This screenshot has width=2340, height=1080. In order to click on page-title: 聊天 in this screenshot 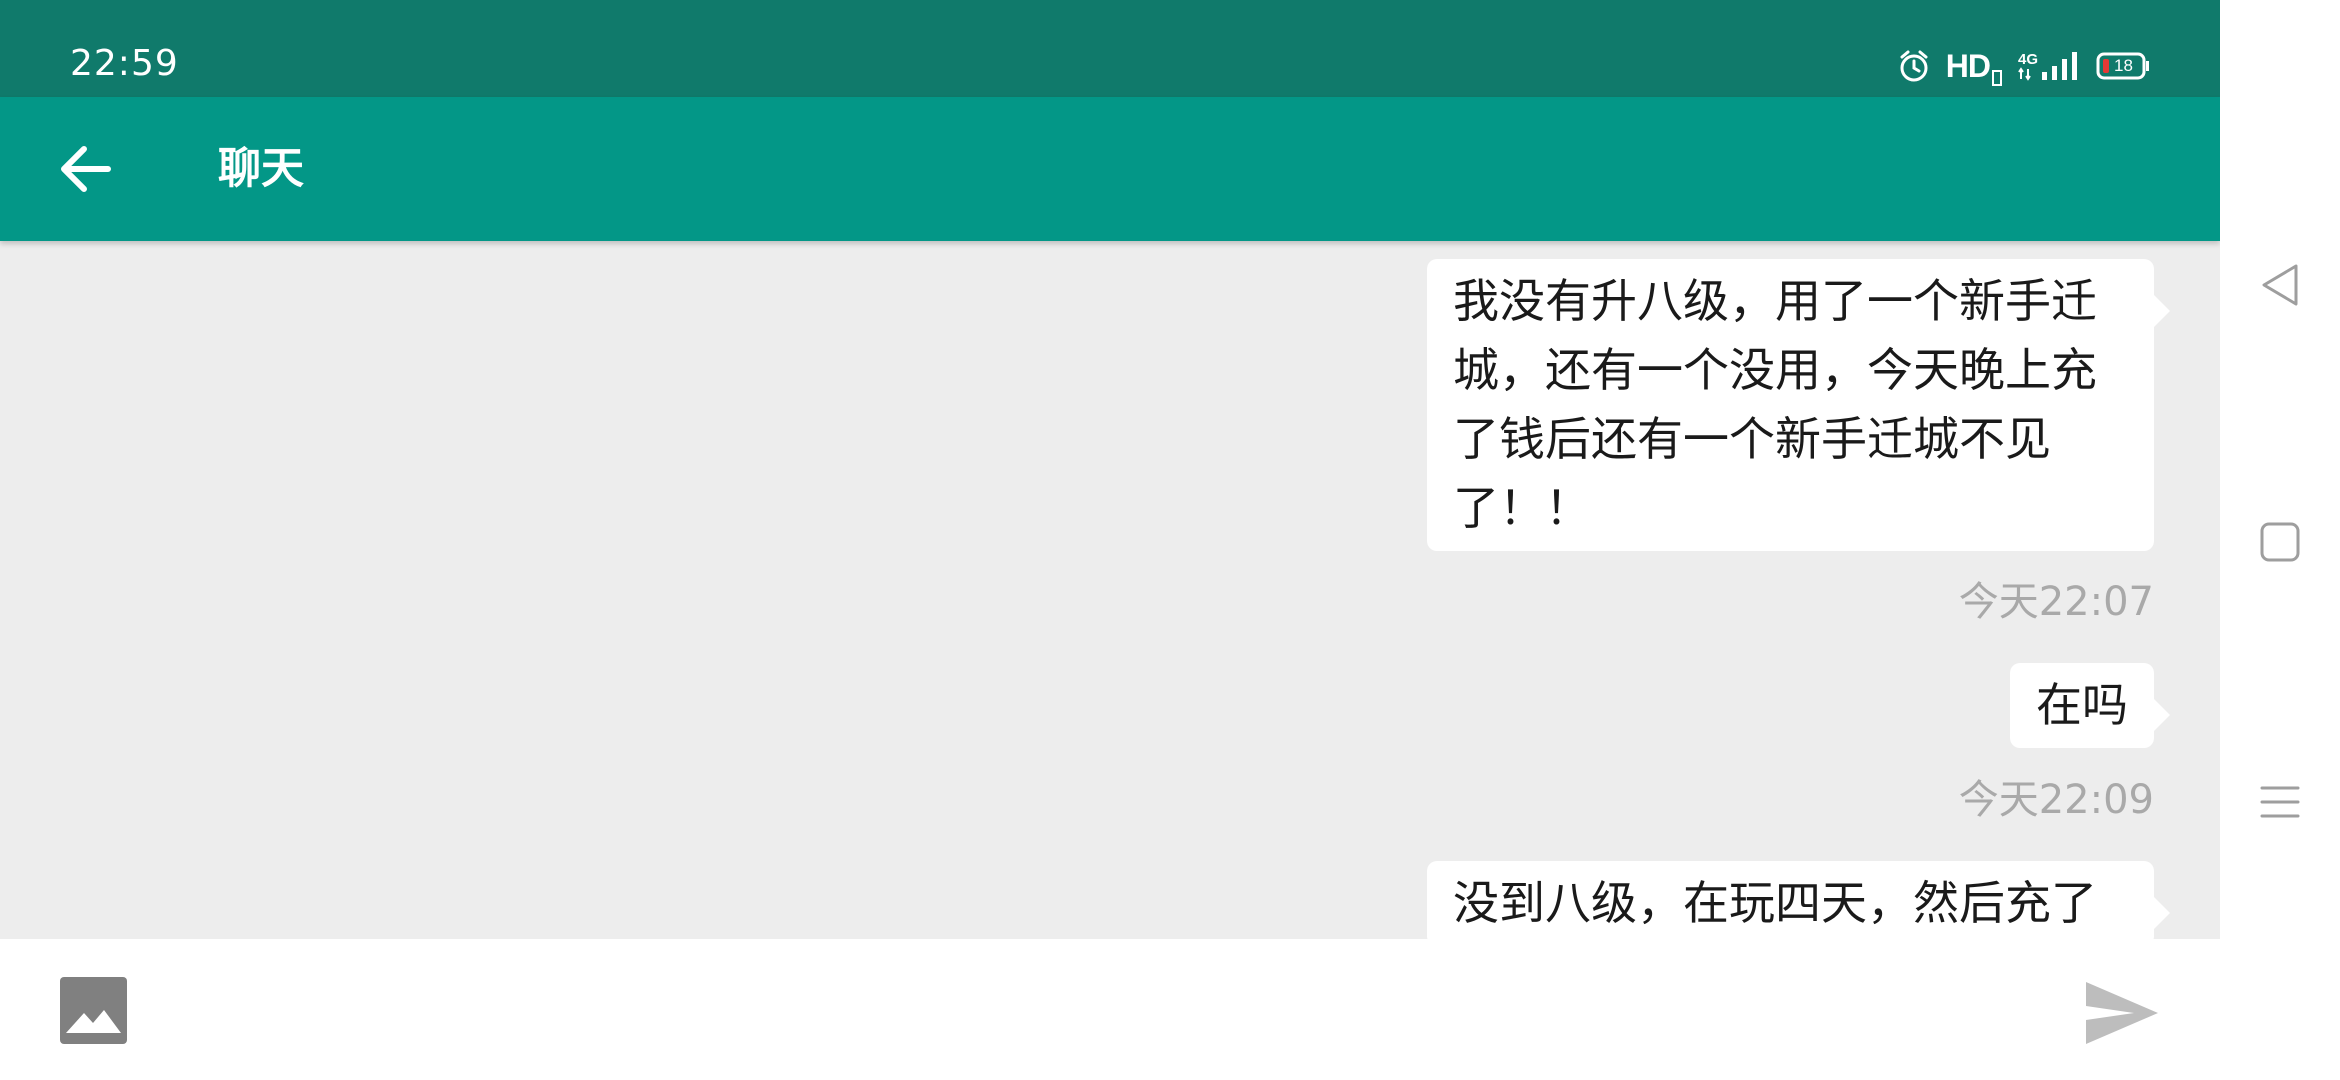, I will do `click(261, 169)`.